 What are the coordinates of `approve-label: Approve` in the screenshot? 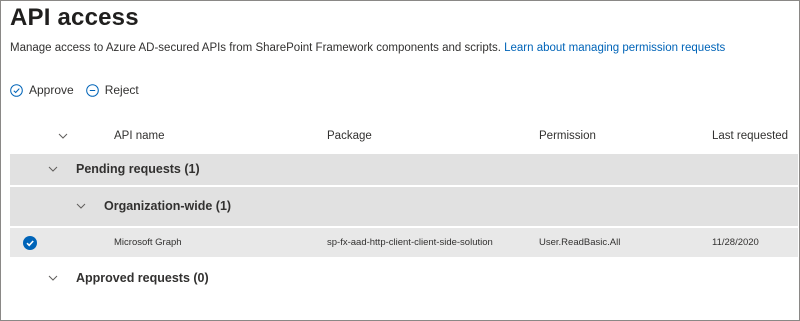 It's located at (51, 90).